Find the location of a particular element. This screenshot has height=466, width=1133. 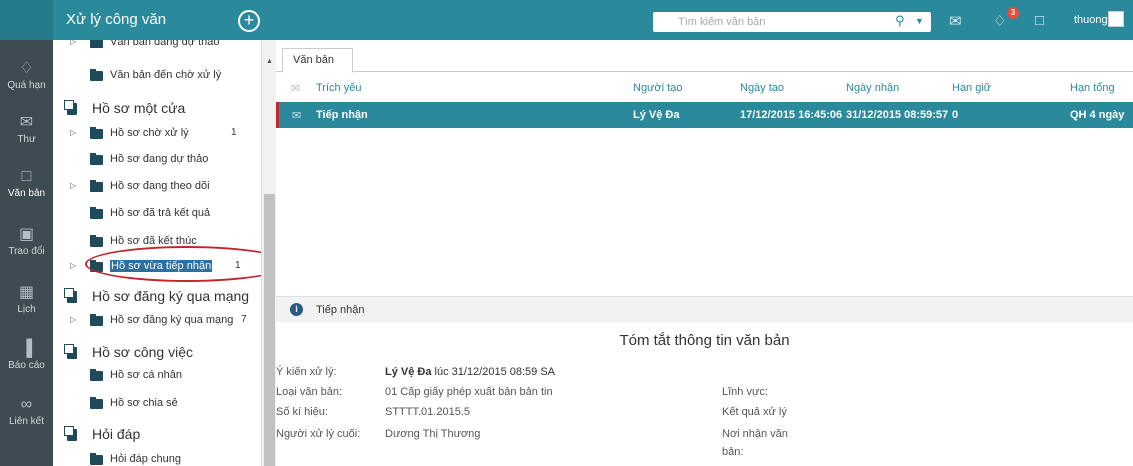

nav-thu: ✉ Thư is located at coordinates (26, 128).